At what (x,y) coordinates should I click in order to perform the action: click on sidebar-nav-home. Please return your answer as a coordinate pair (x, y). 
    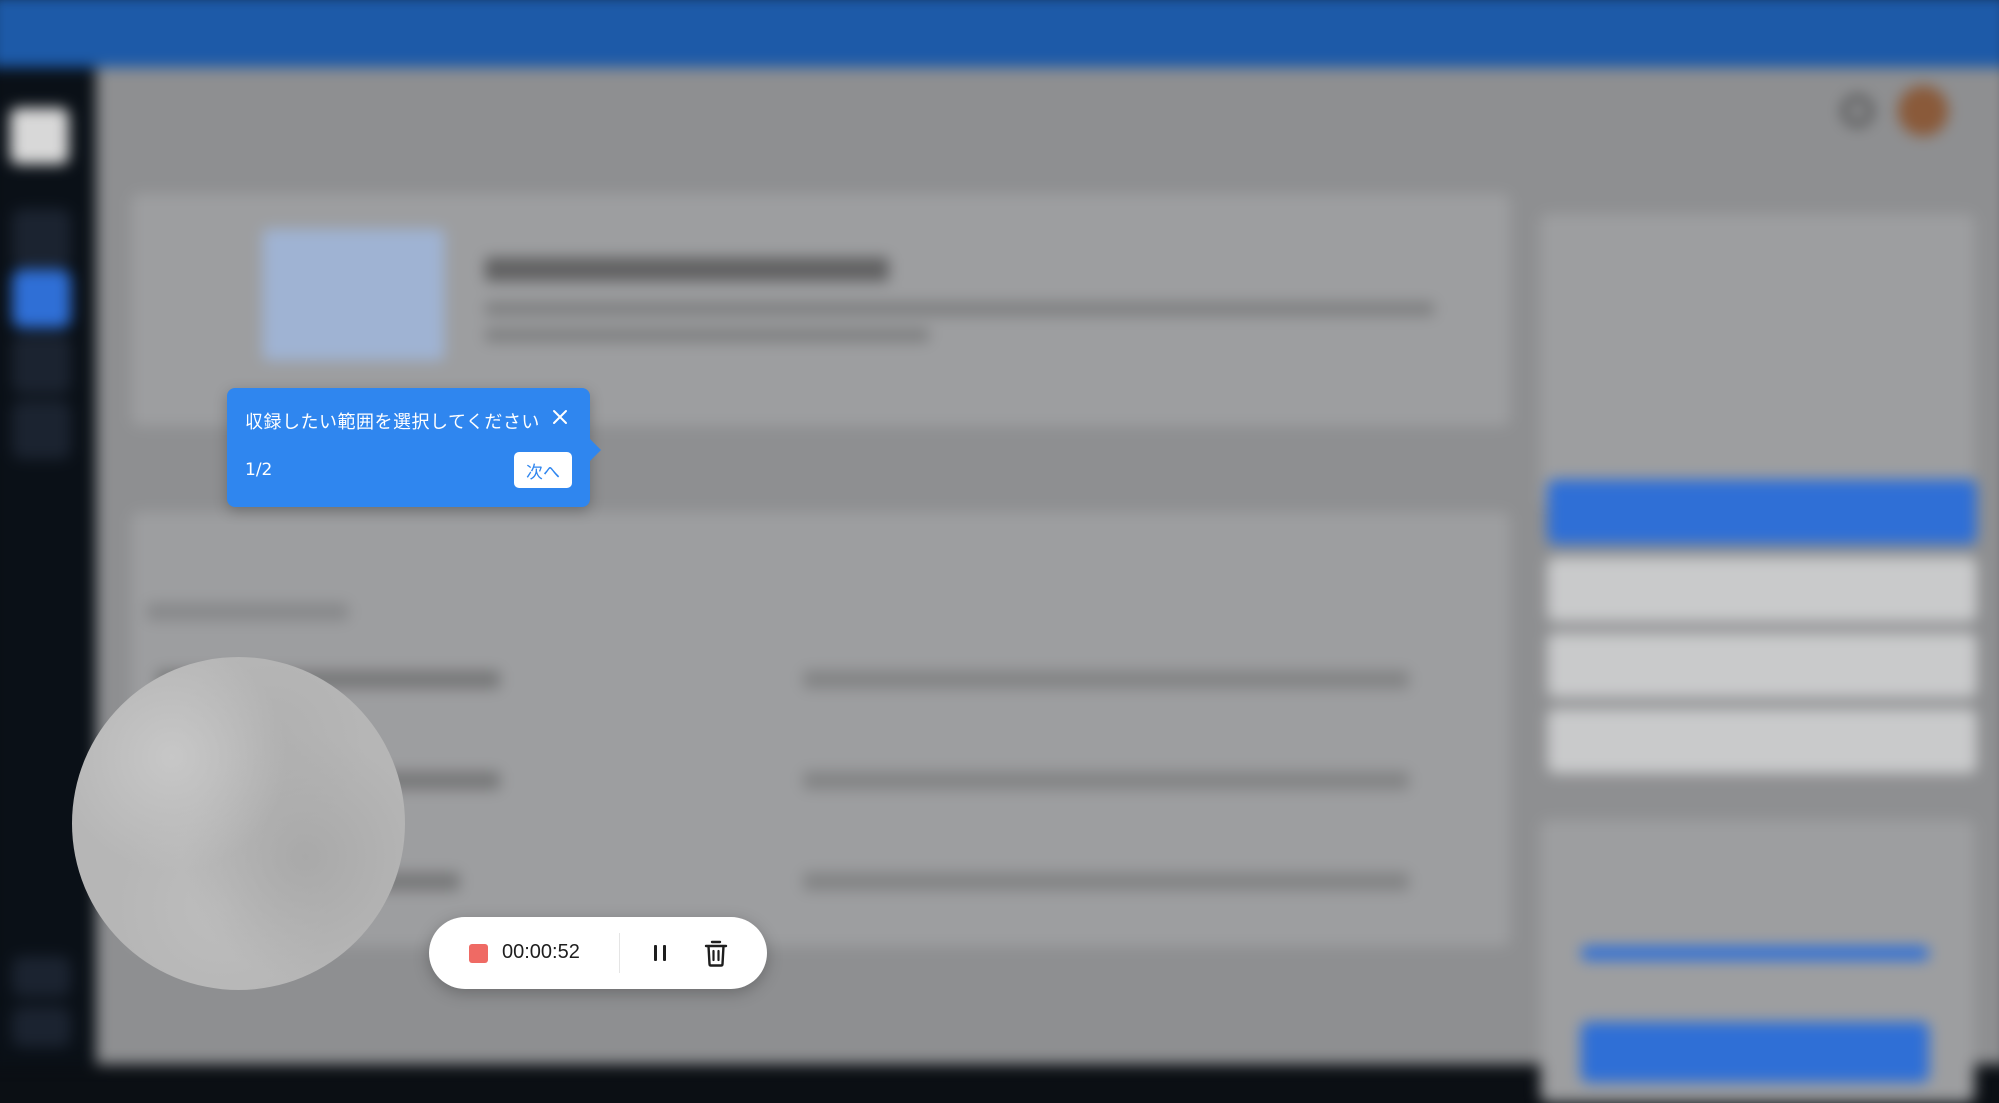
    Looking at the image, I should click on (41, 238).